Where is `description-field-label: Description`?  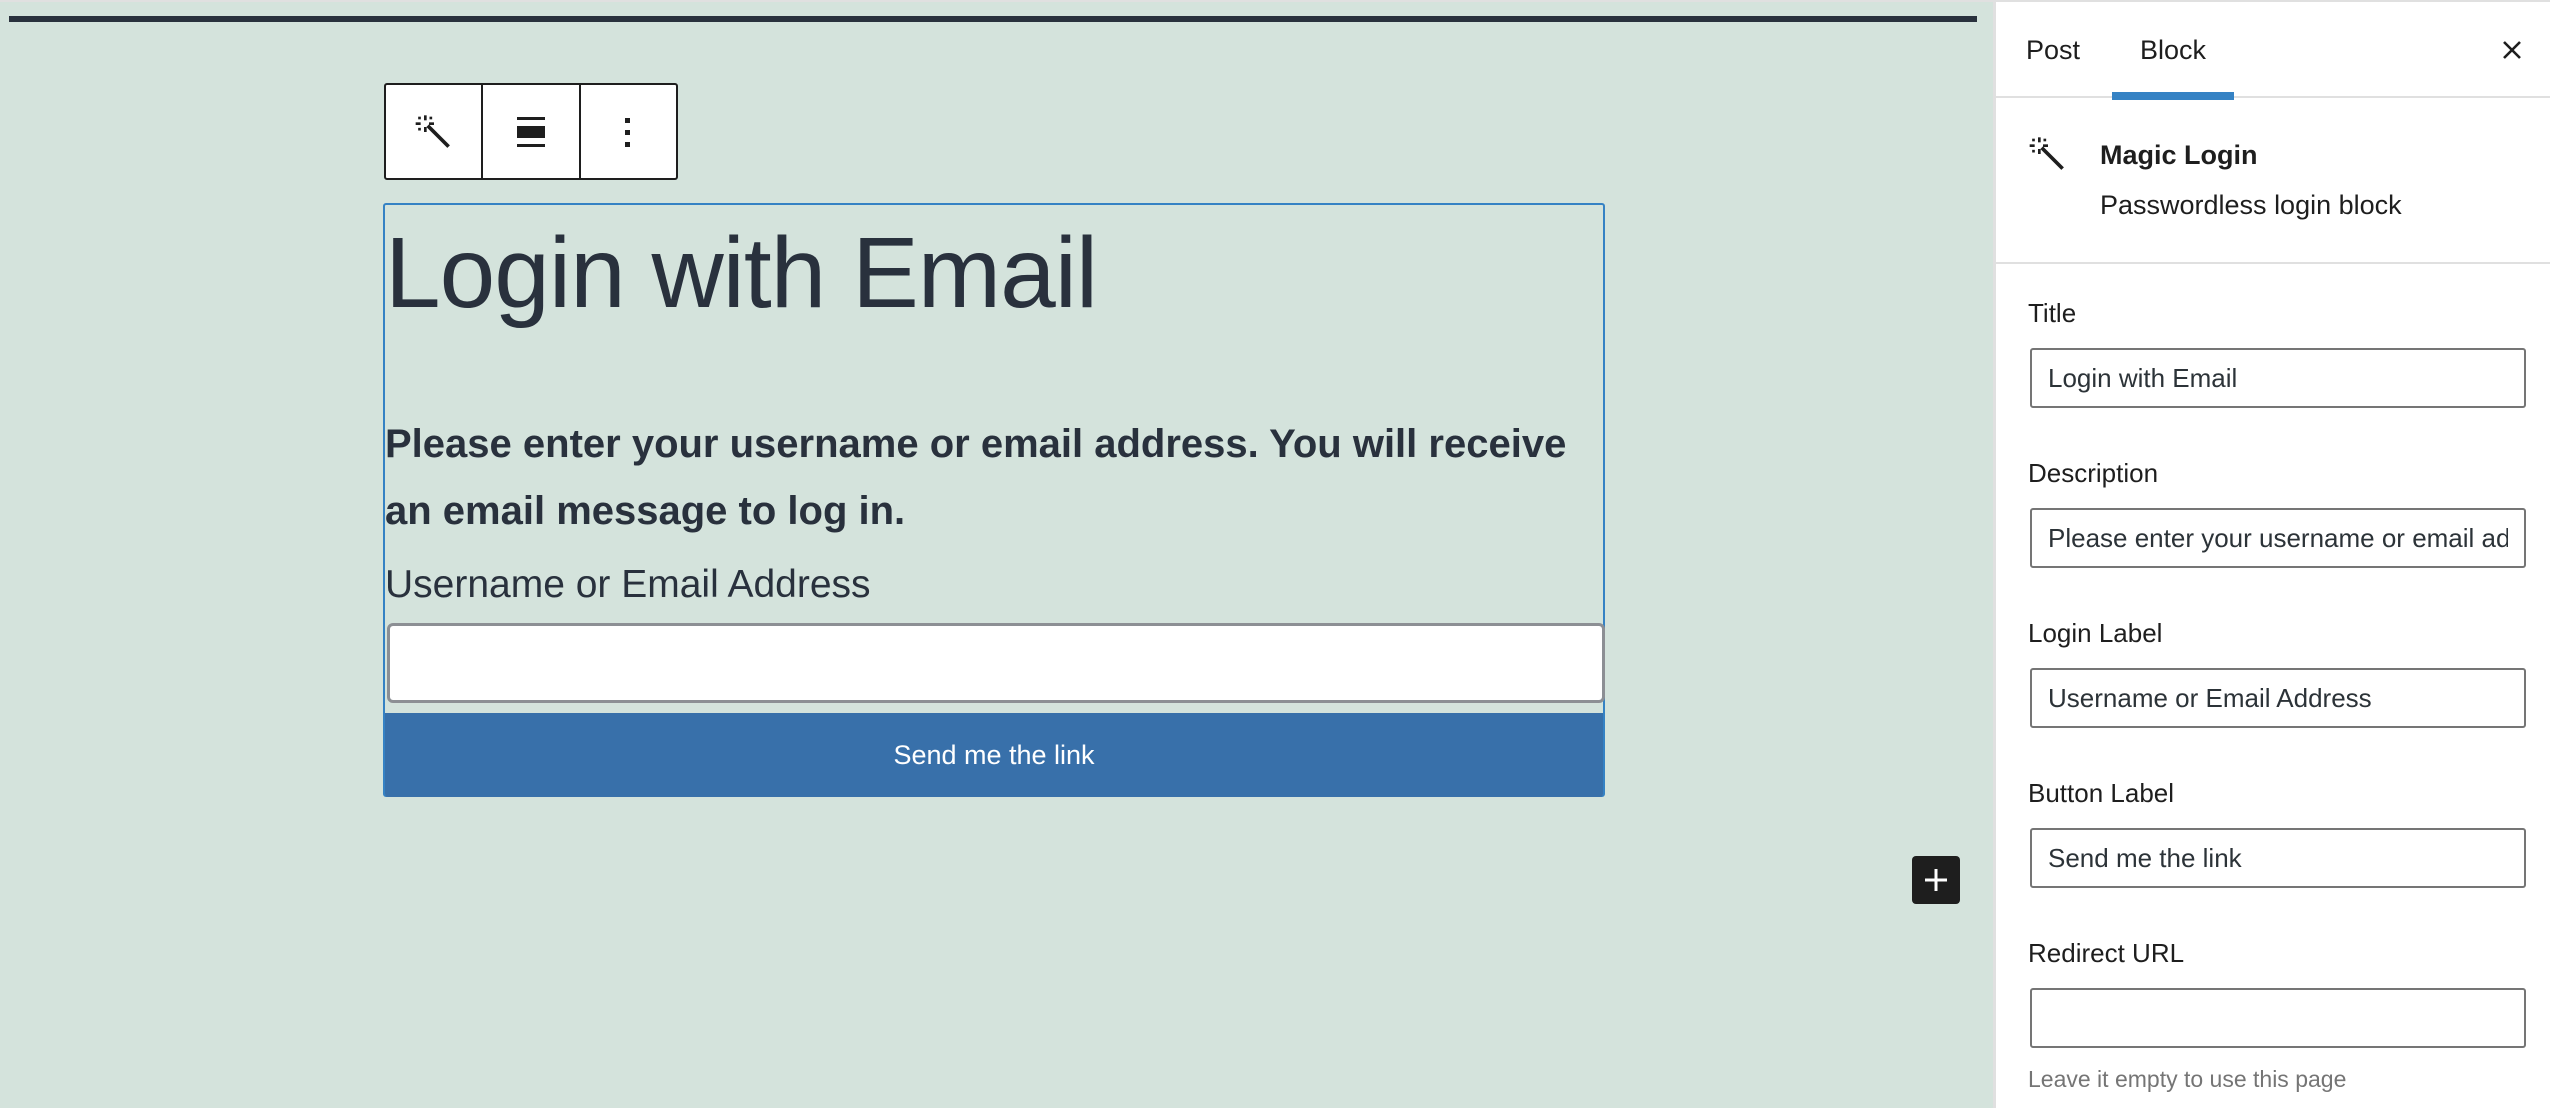
description-field-label: Description is located at coordinates (2093, 473).